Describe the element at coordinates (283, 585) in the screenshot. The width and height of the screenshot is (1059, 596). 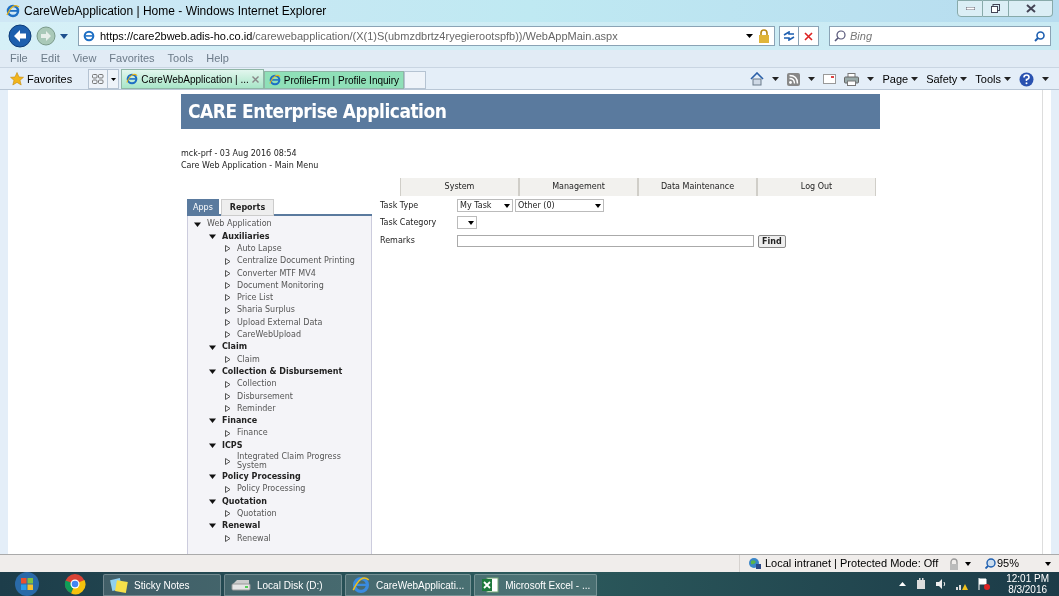
I see `taskbar-button: Local Disk (D:)` at that location.